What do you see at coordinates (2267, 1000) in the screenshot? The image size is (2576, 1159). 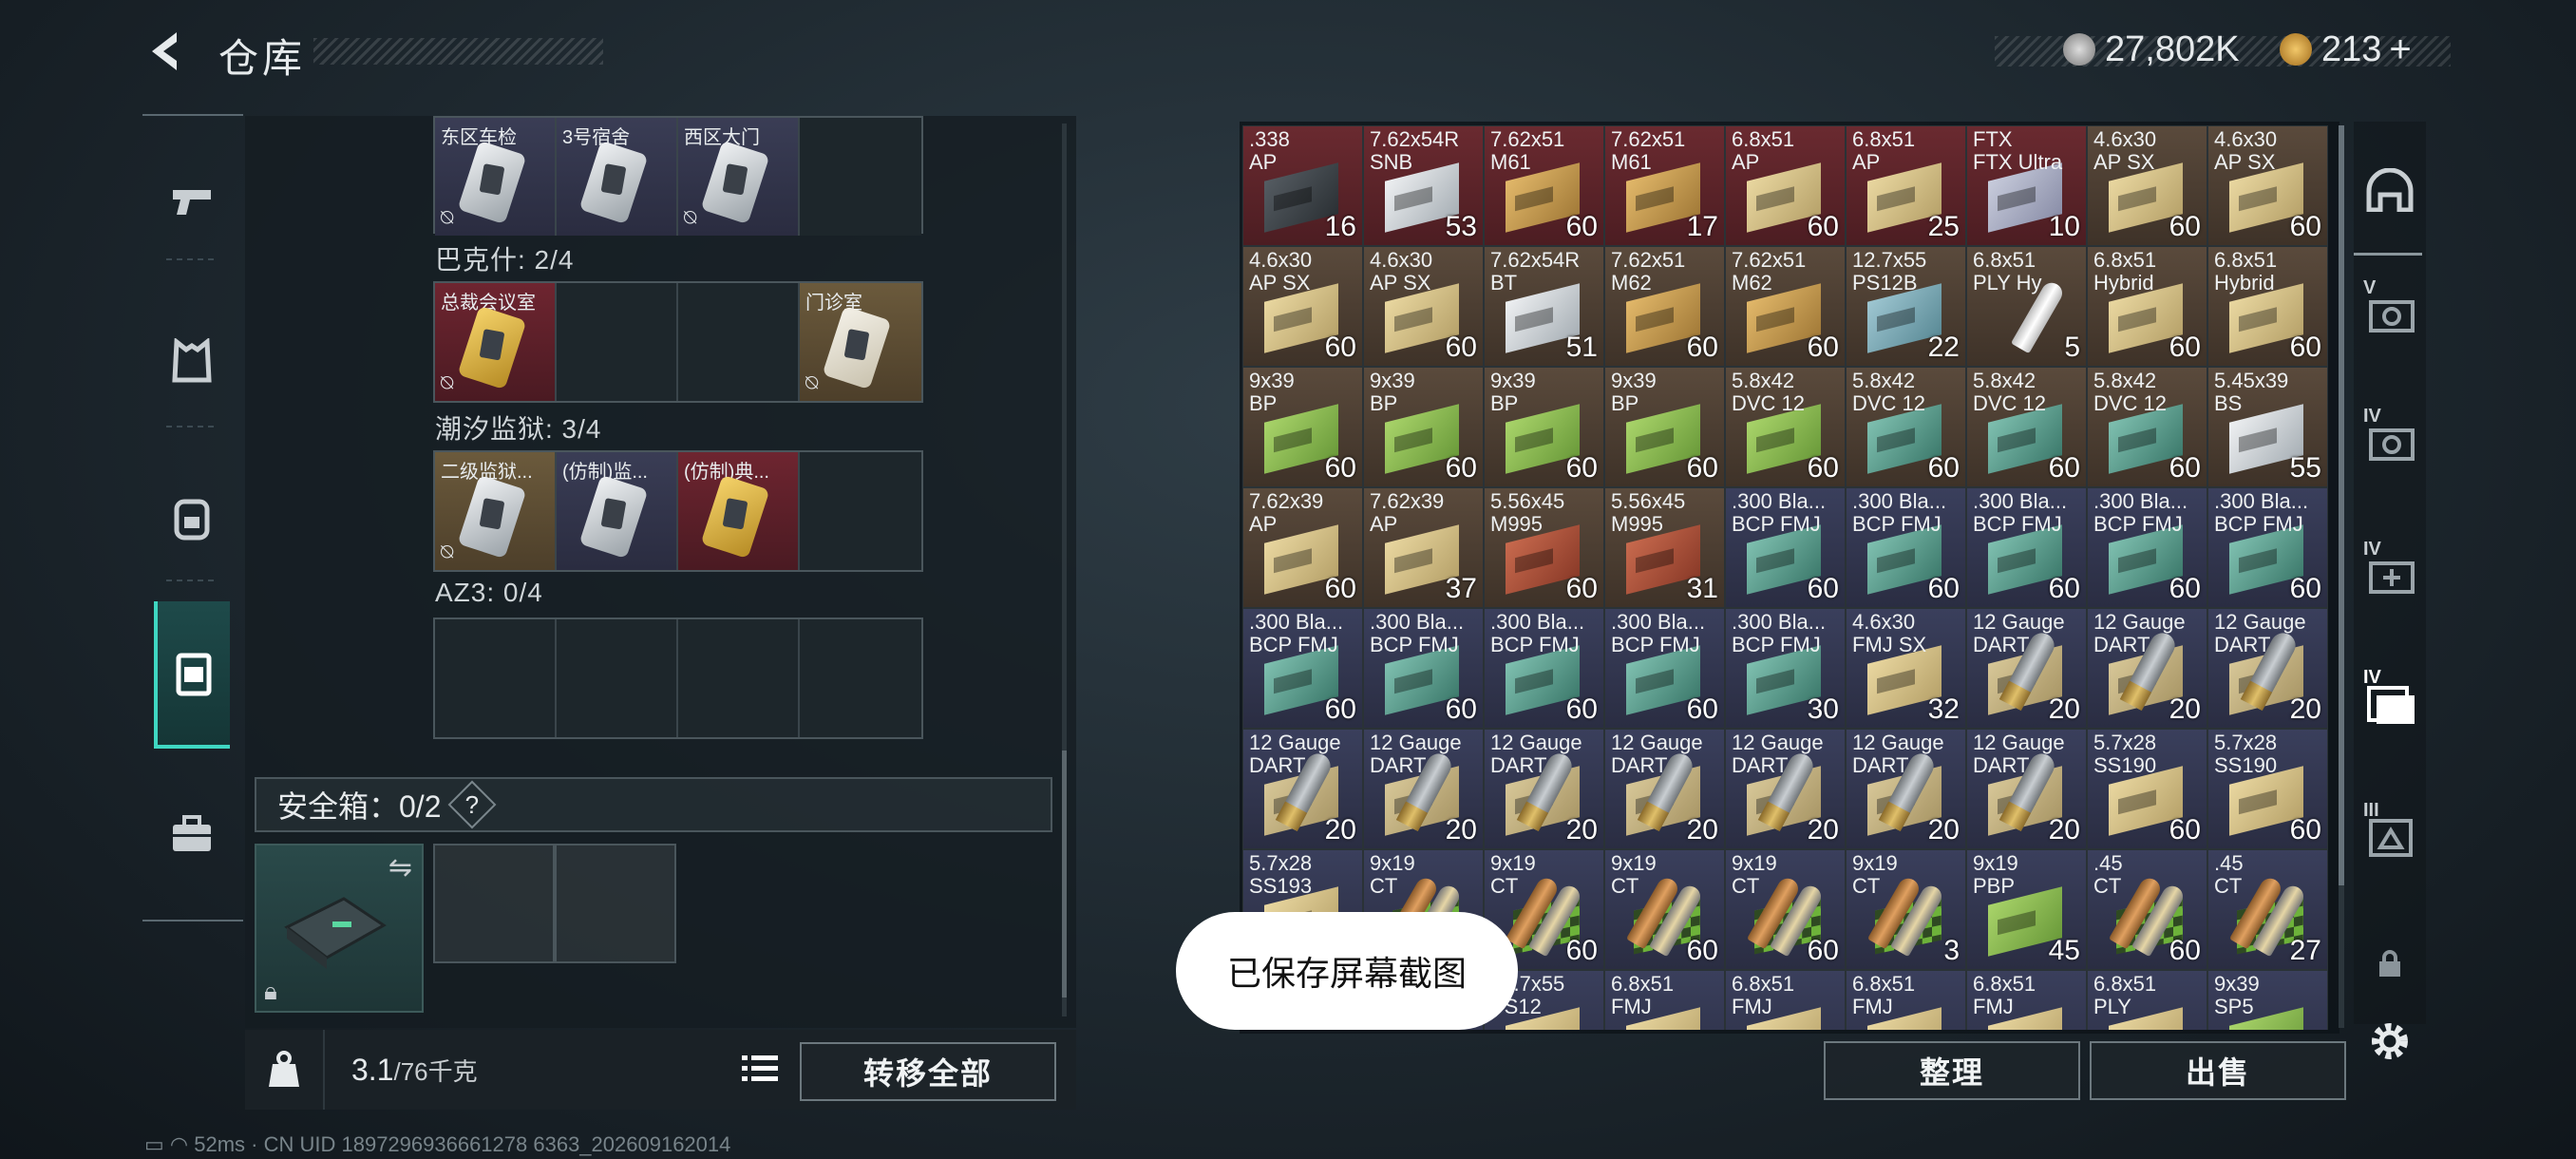 I see `ammo-item: 9x39 SP5` at bounding box center [2267, 1000].